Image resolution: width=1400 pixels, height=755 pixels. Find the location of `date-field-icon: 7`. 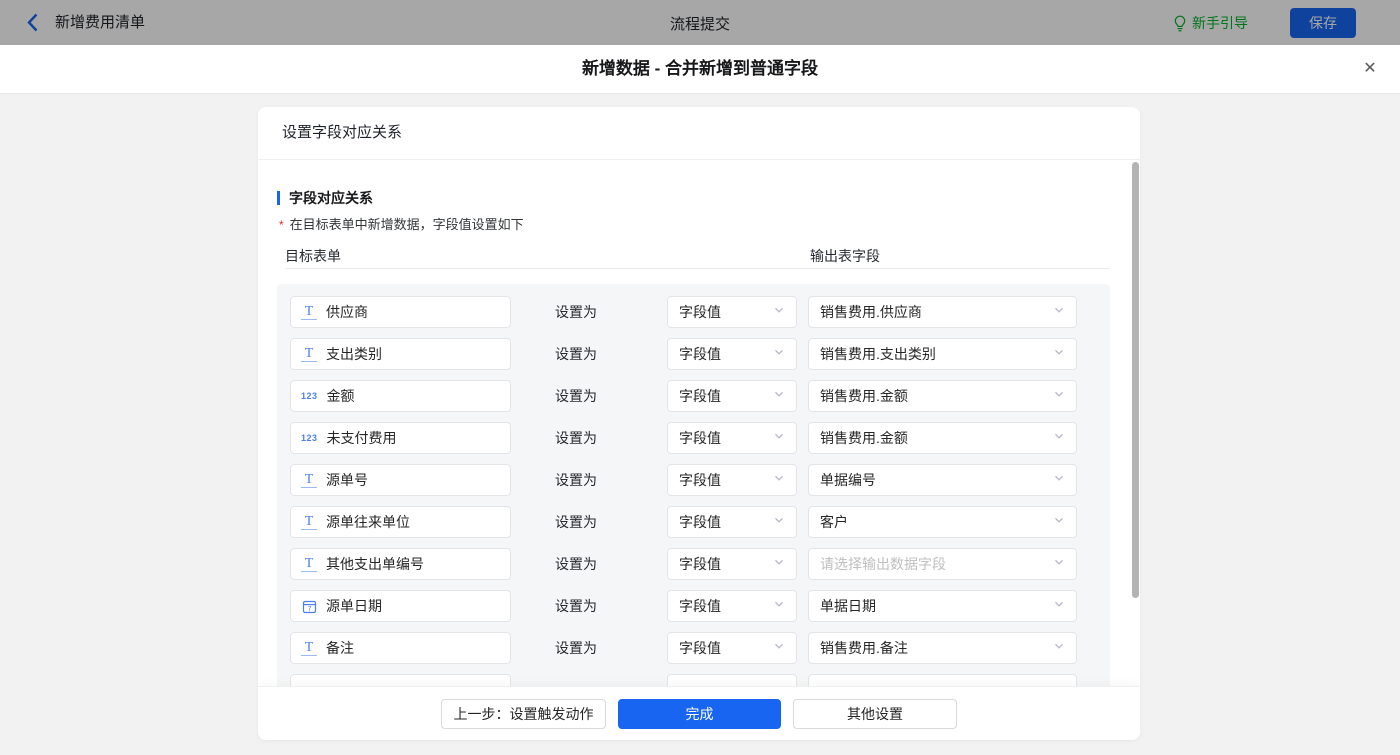

date-field-icon: 7 is located at coordinates (309, 606).